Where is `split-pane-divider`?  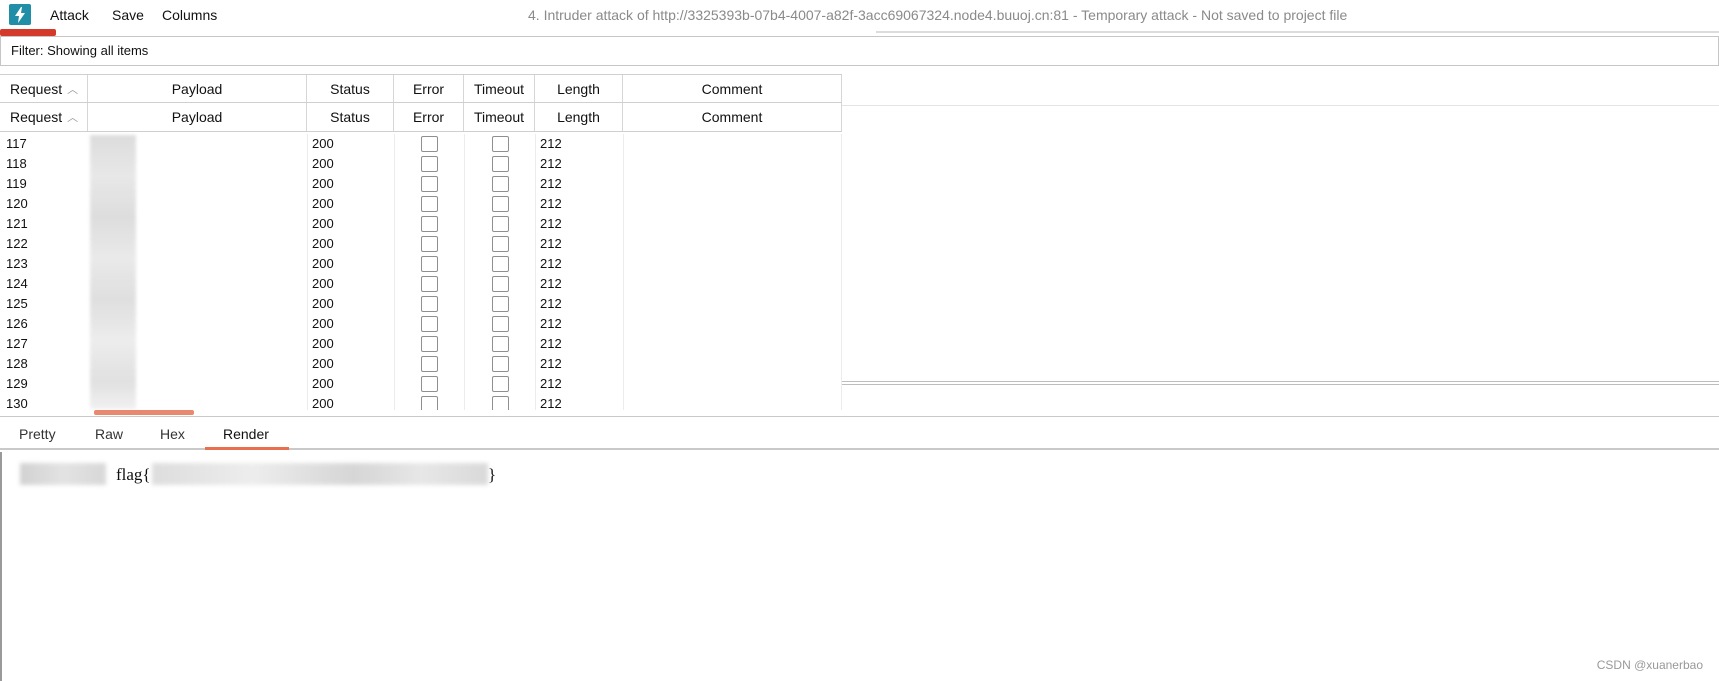
split-pane-divider is located at coordinates (1280, 383).